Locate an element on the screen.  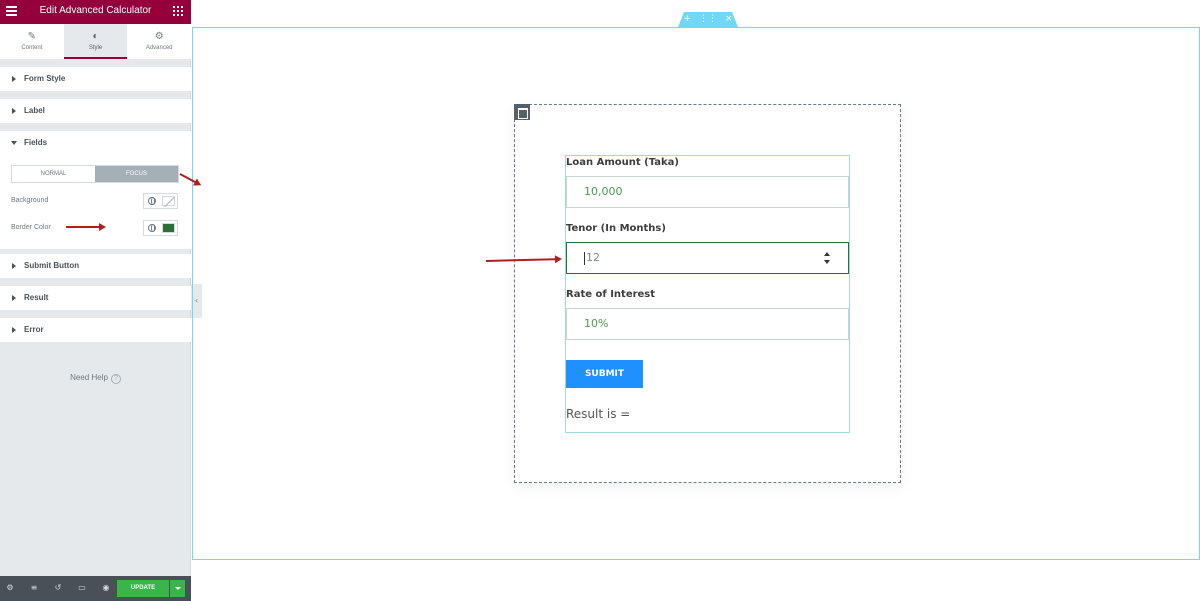
panel-header: Edit Advanced Calculator is located at coordinates (95, 12).